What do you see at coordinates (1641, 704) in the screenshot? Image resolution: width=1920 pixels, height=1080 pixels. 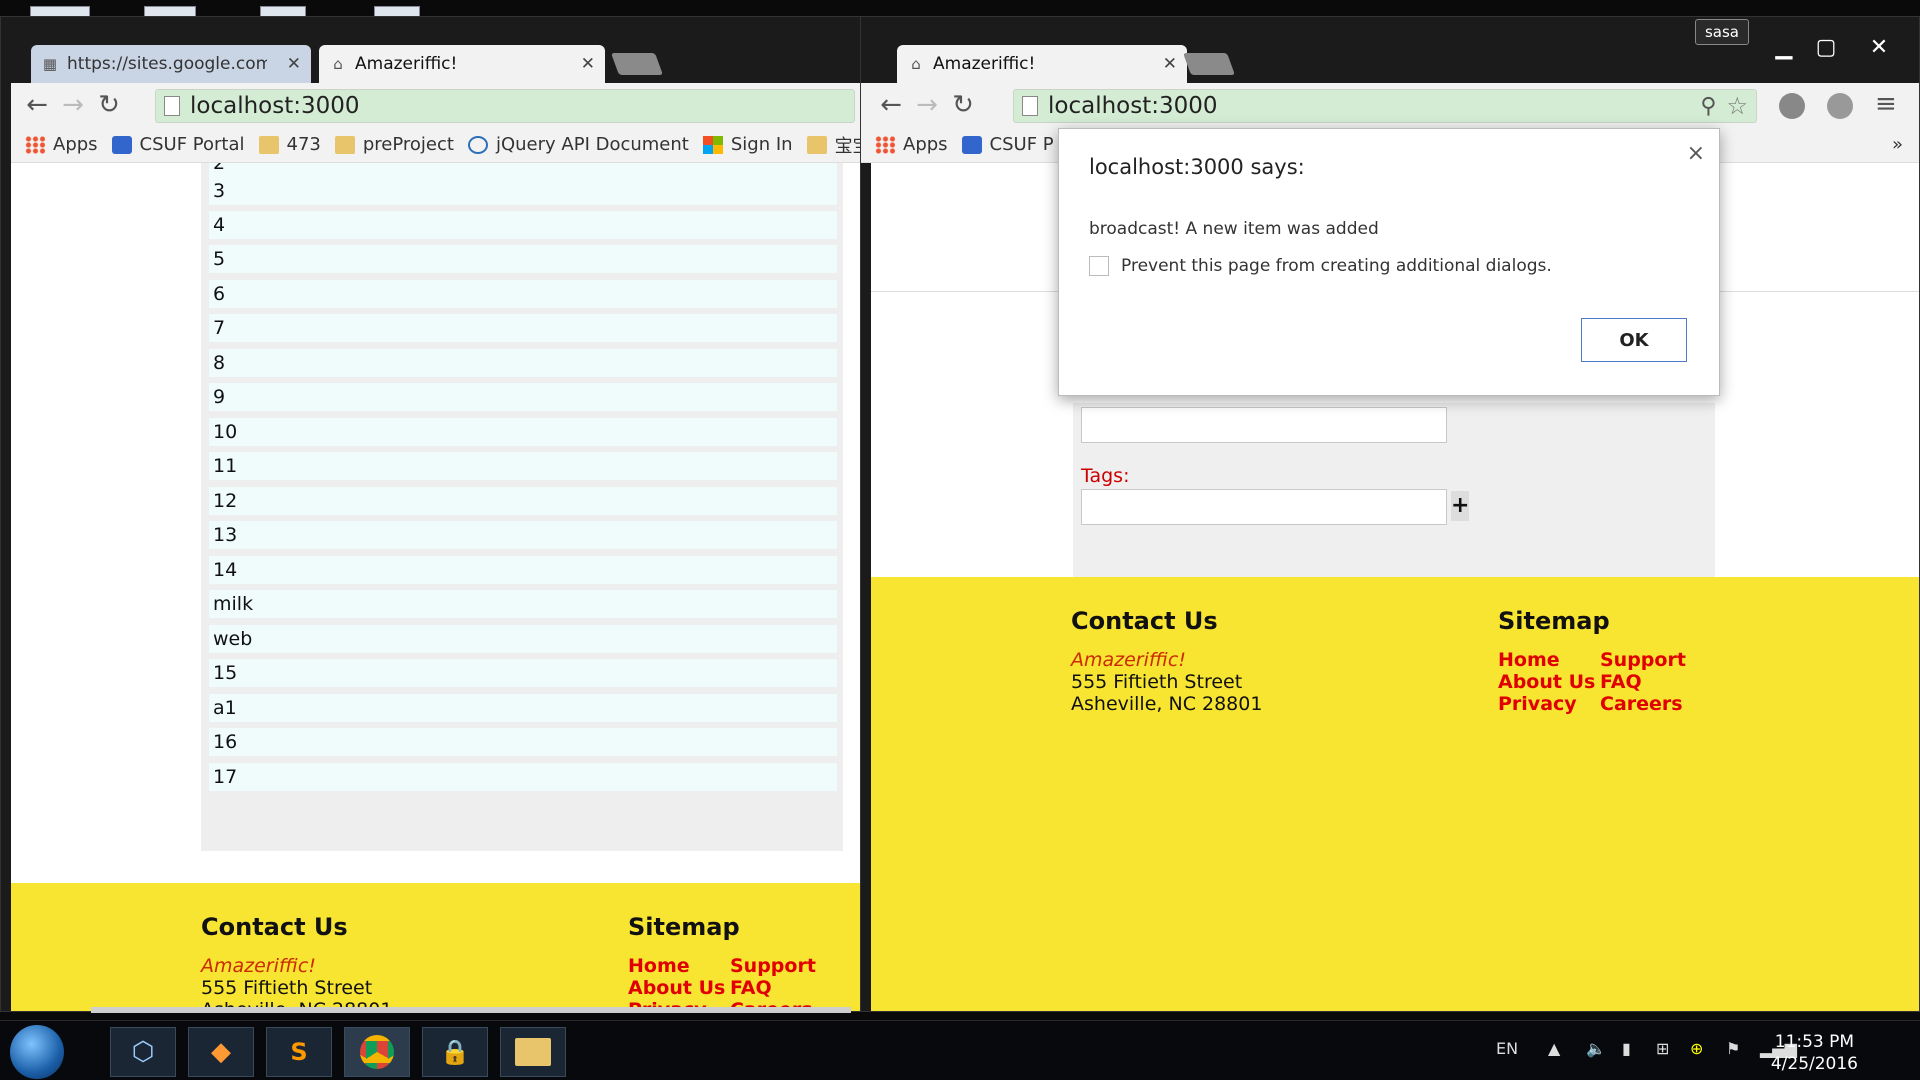 I see `footer-link-careers: Careers` at bounding box center [1641, 704].